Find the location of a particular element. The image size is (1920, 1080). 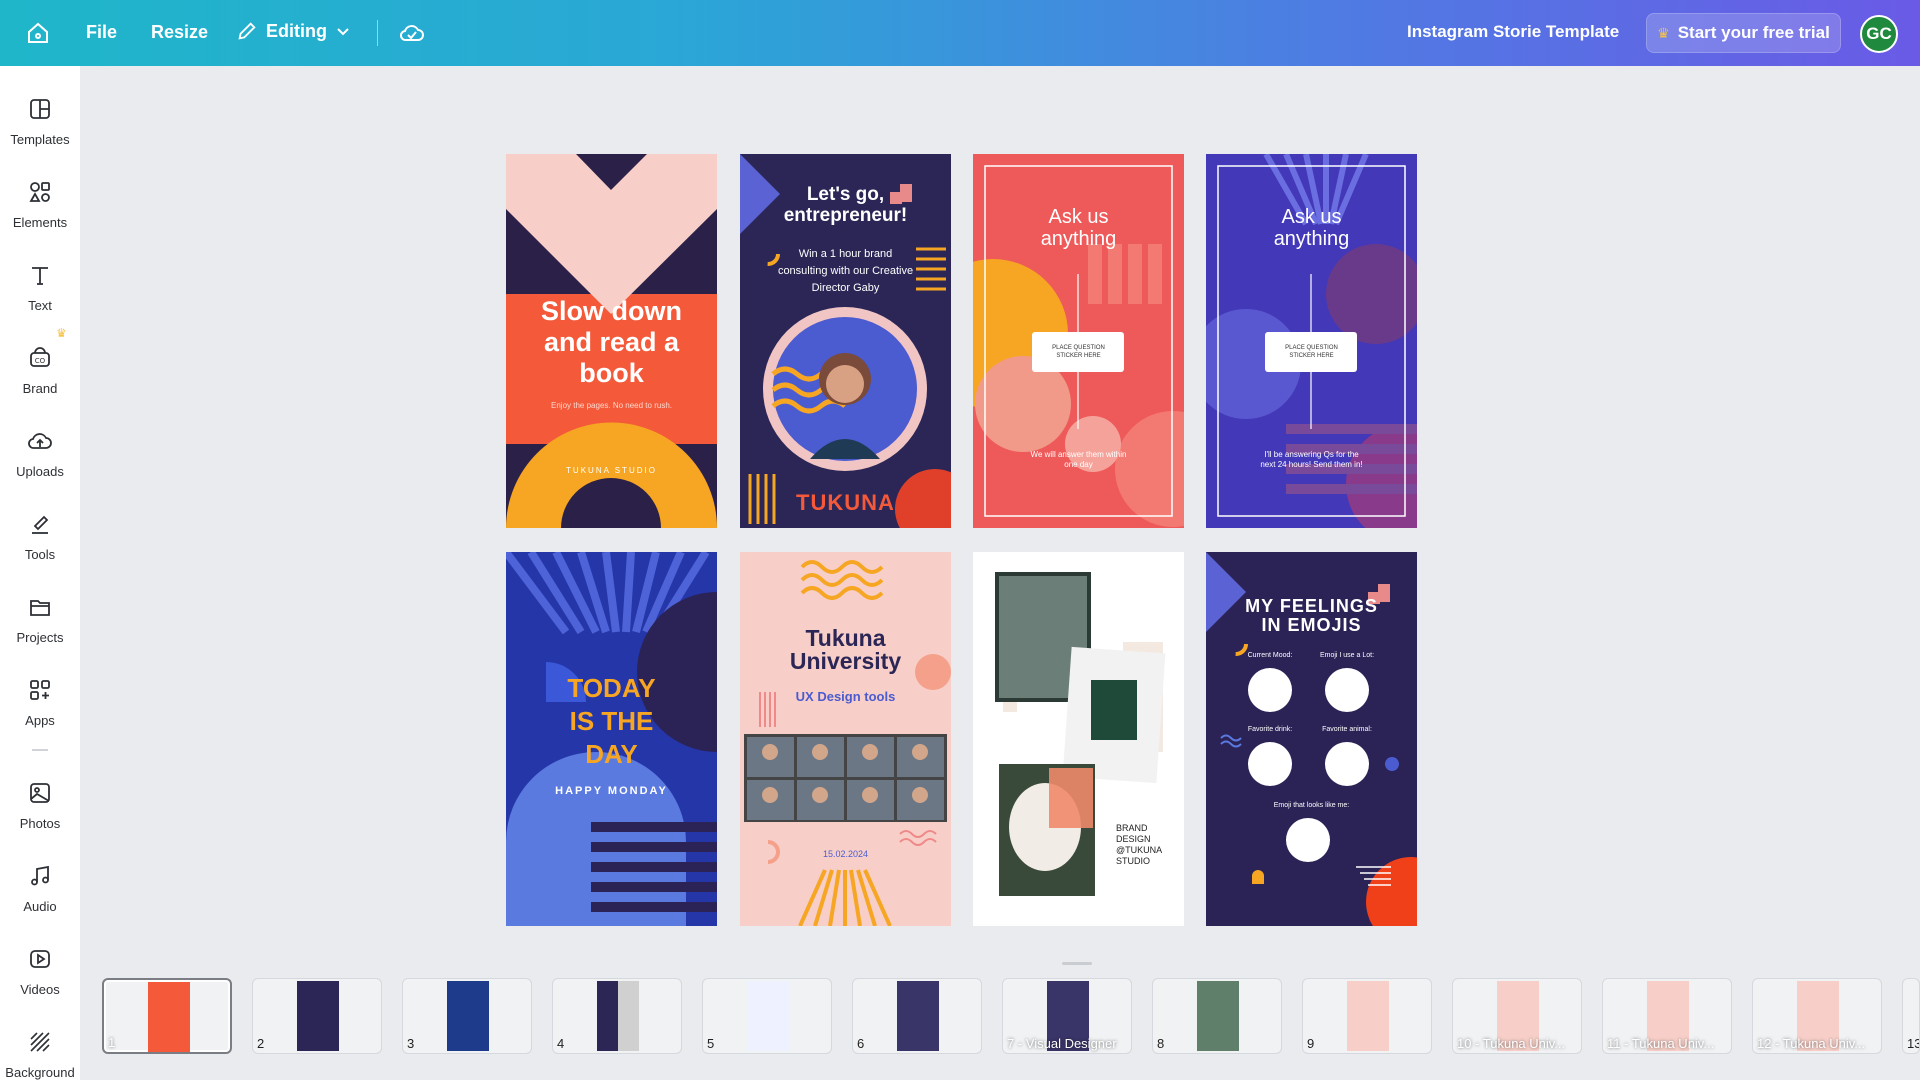

sidebar-item-tools: Tools is located at coordinates (40, 540).